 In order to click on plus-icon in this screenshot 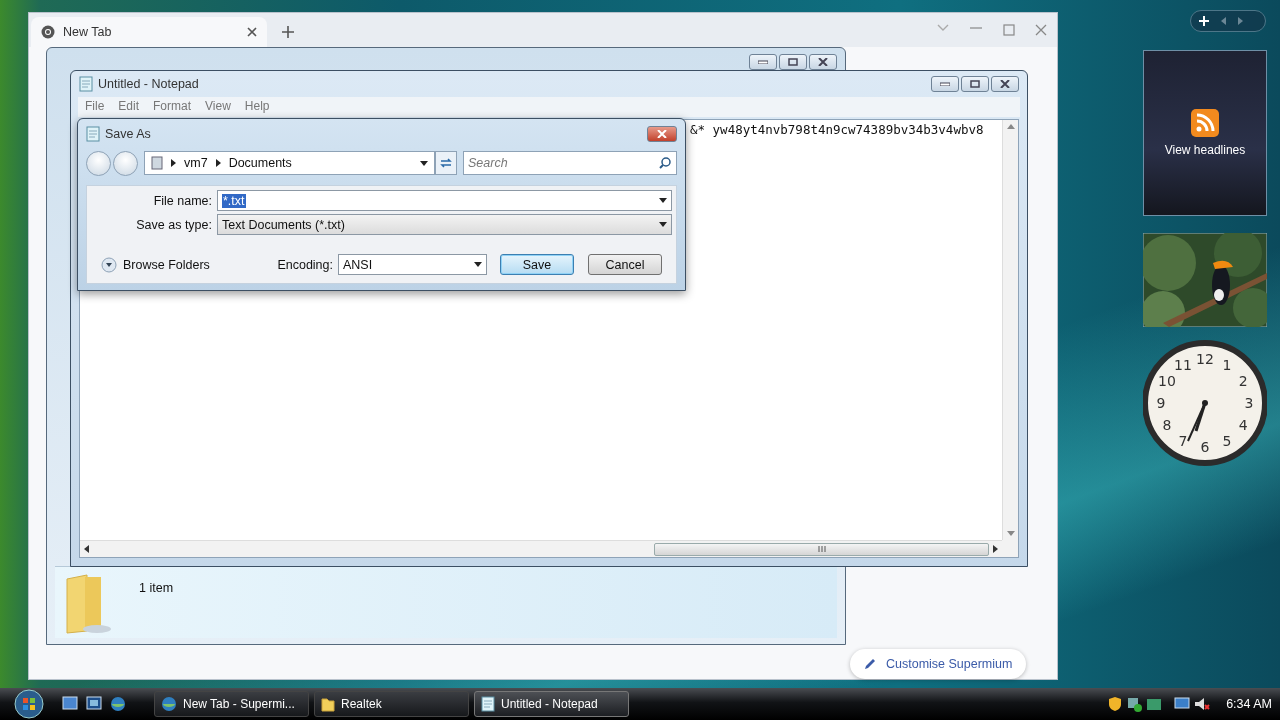, I will do `click(288, 32)`.